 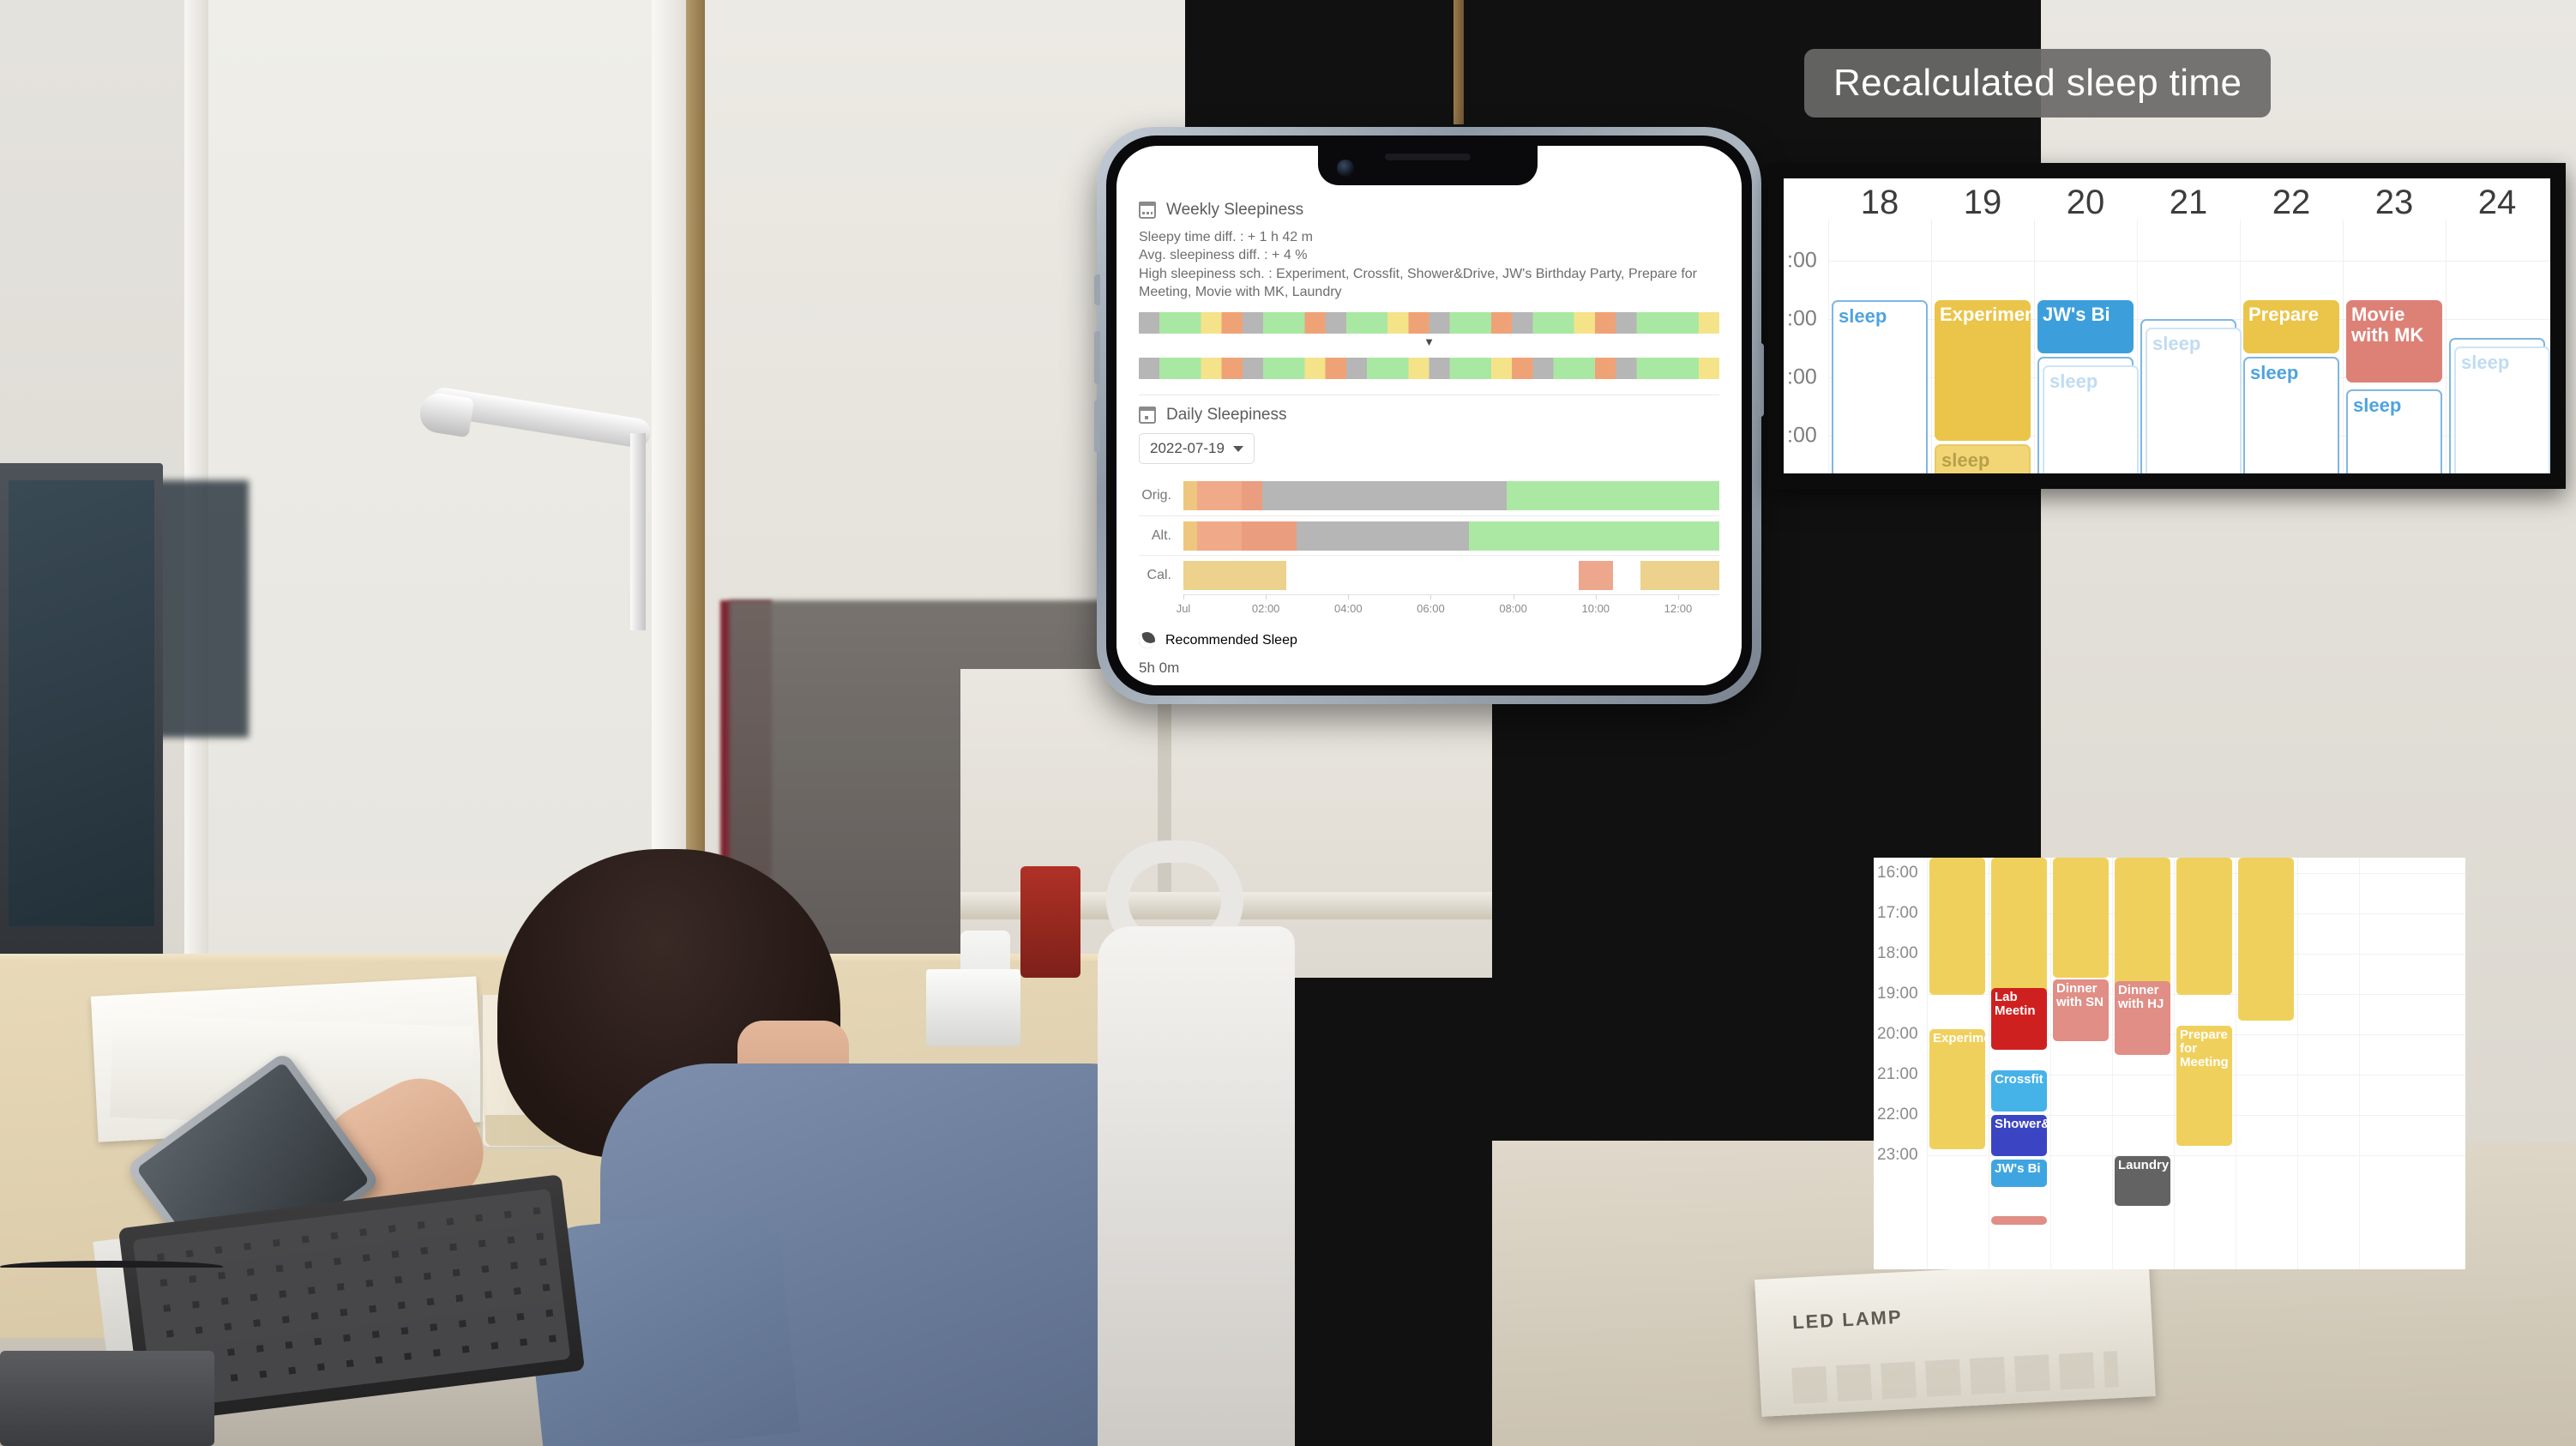 What do you see at coordinates (1097, 290) in the screenshot?
I see `phone-silent-switch` at bounding box center [1097, 290].